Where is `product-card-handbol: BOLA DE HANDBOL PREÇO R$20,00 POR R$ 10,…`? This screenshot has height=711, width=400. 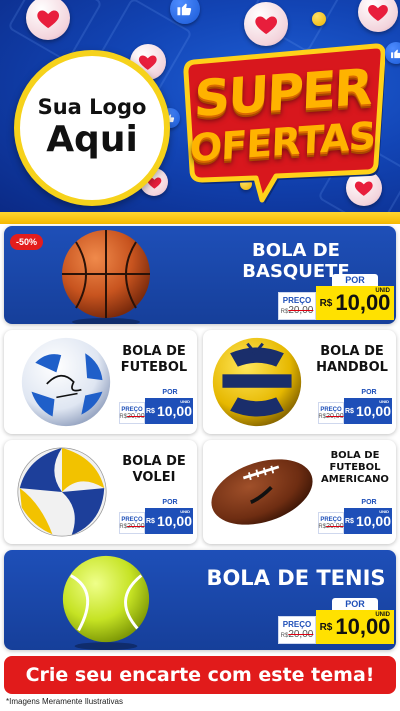 product-card-handbol: BOLA DE HANDBOL PREÇO R$20,00 POR R$ 10,… is located at coordinates (299, 382).